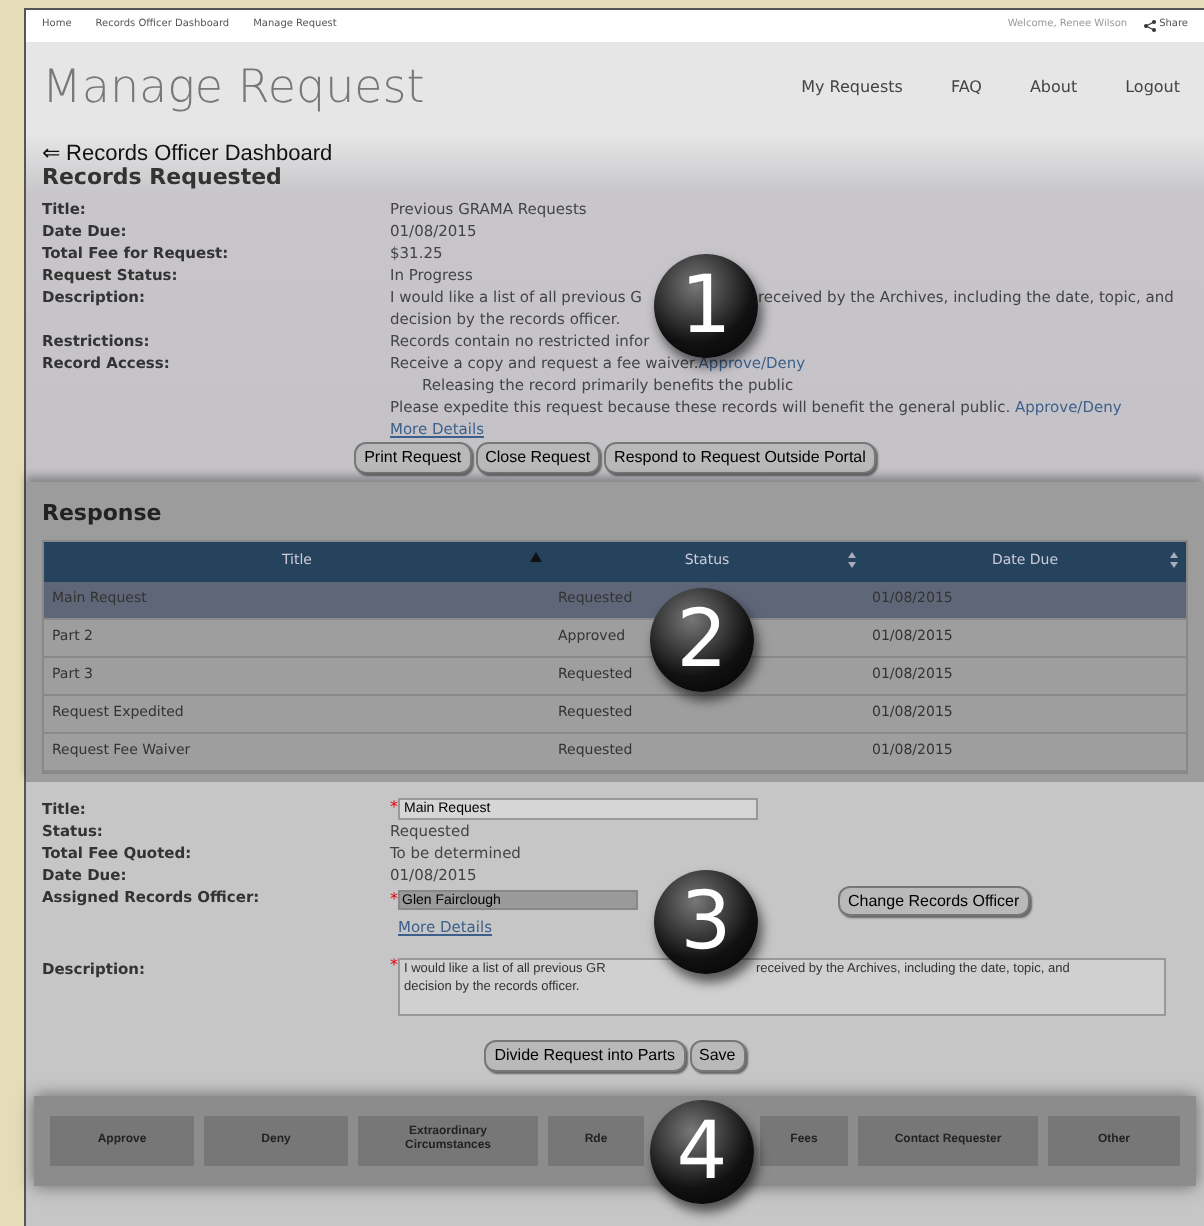 This screenshot has width=1204, height=1226. Describe the element at coordinates (103, 514) in the screenshot. I see `section-heading: Response` at that location.